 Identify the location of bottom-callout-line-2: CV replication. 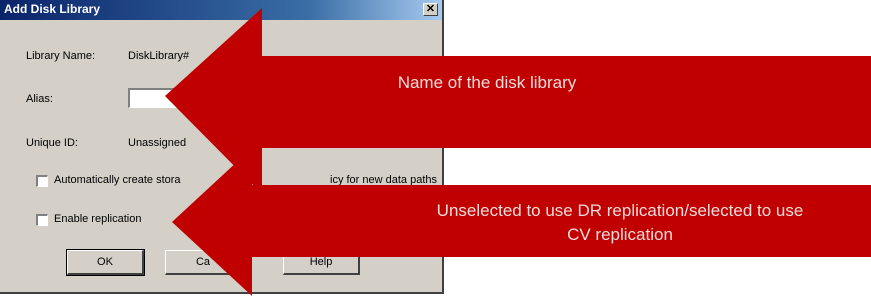
(620, 235).